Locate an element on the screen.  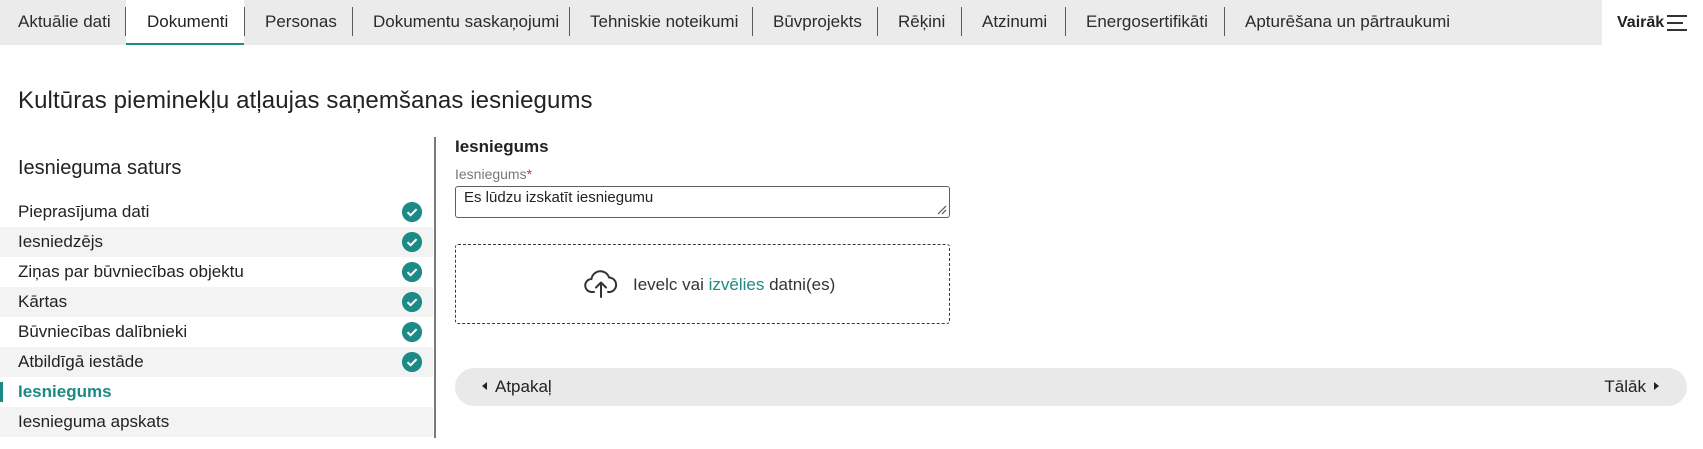
step-label: Iesniegums is located at coordinates (65, 391).